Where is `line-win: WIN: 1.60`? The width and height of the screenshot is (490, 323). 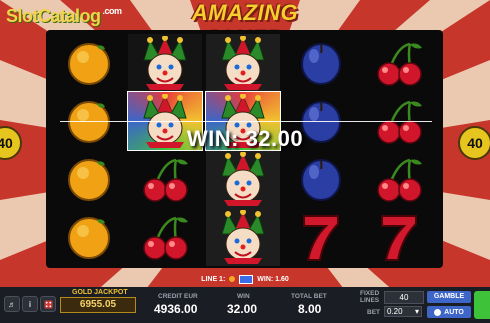 line-win: WIN: 1.60 is located at coordinates (273, 279).